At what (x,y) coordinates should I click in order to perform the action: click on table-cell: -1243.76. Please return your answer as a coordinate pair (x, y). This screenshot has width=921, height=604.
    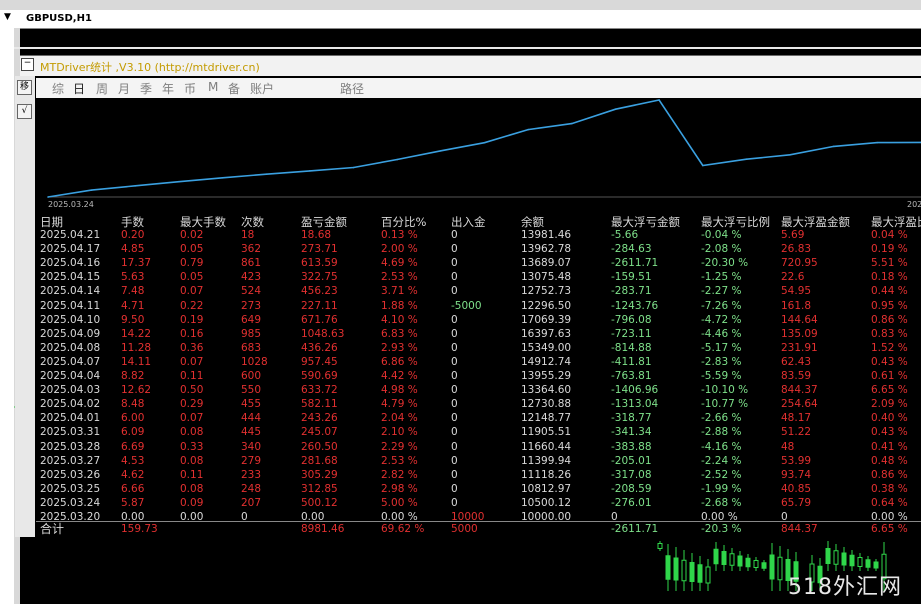
    Looking at the image, I should click on (635, 305).